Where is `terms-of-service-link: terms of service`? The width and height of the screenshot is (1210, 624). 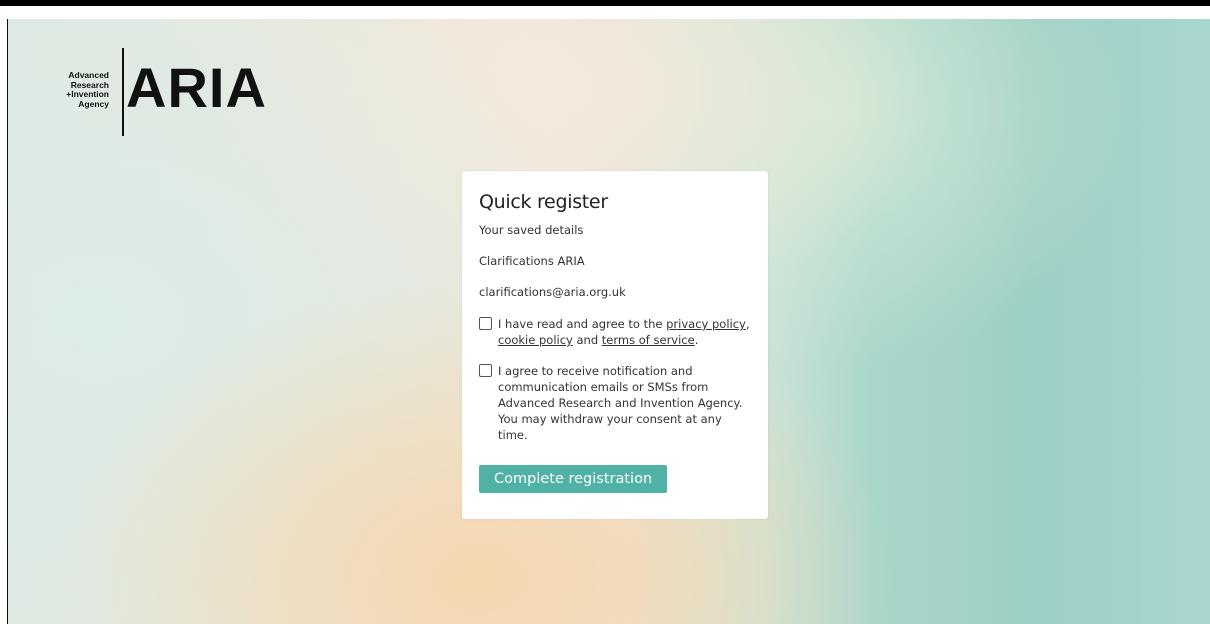 terms-of-service-link: terms of service is located at coordinates (648, 340).